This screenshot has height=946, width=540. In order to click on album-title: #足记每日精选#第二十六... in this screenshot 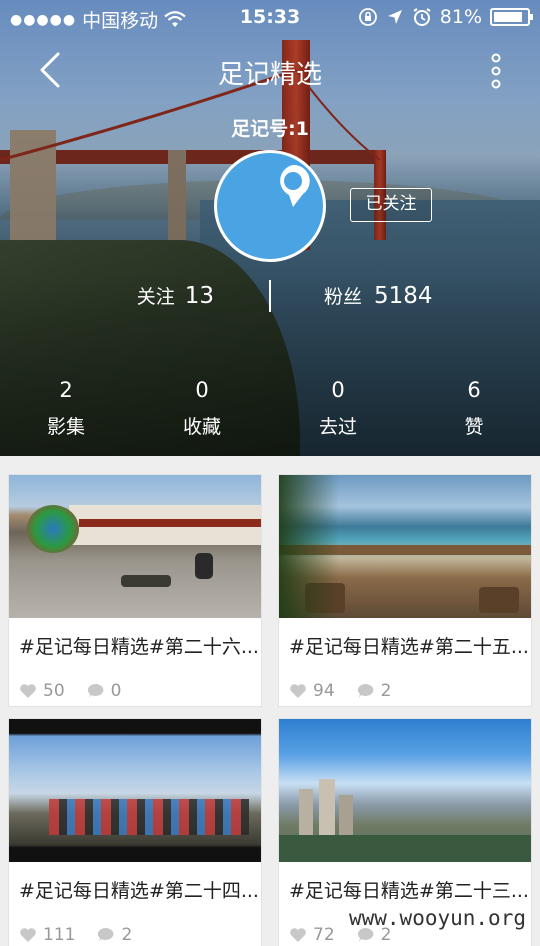, I will do `click(139, 647)`.